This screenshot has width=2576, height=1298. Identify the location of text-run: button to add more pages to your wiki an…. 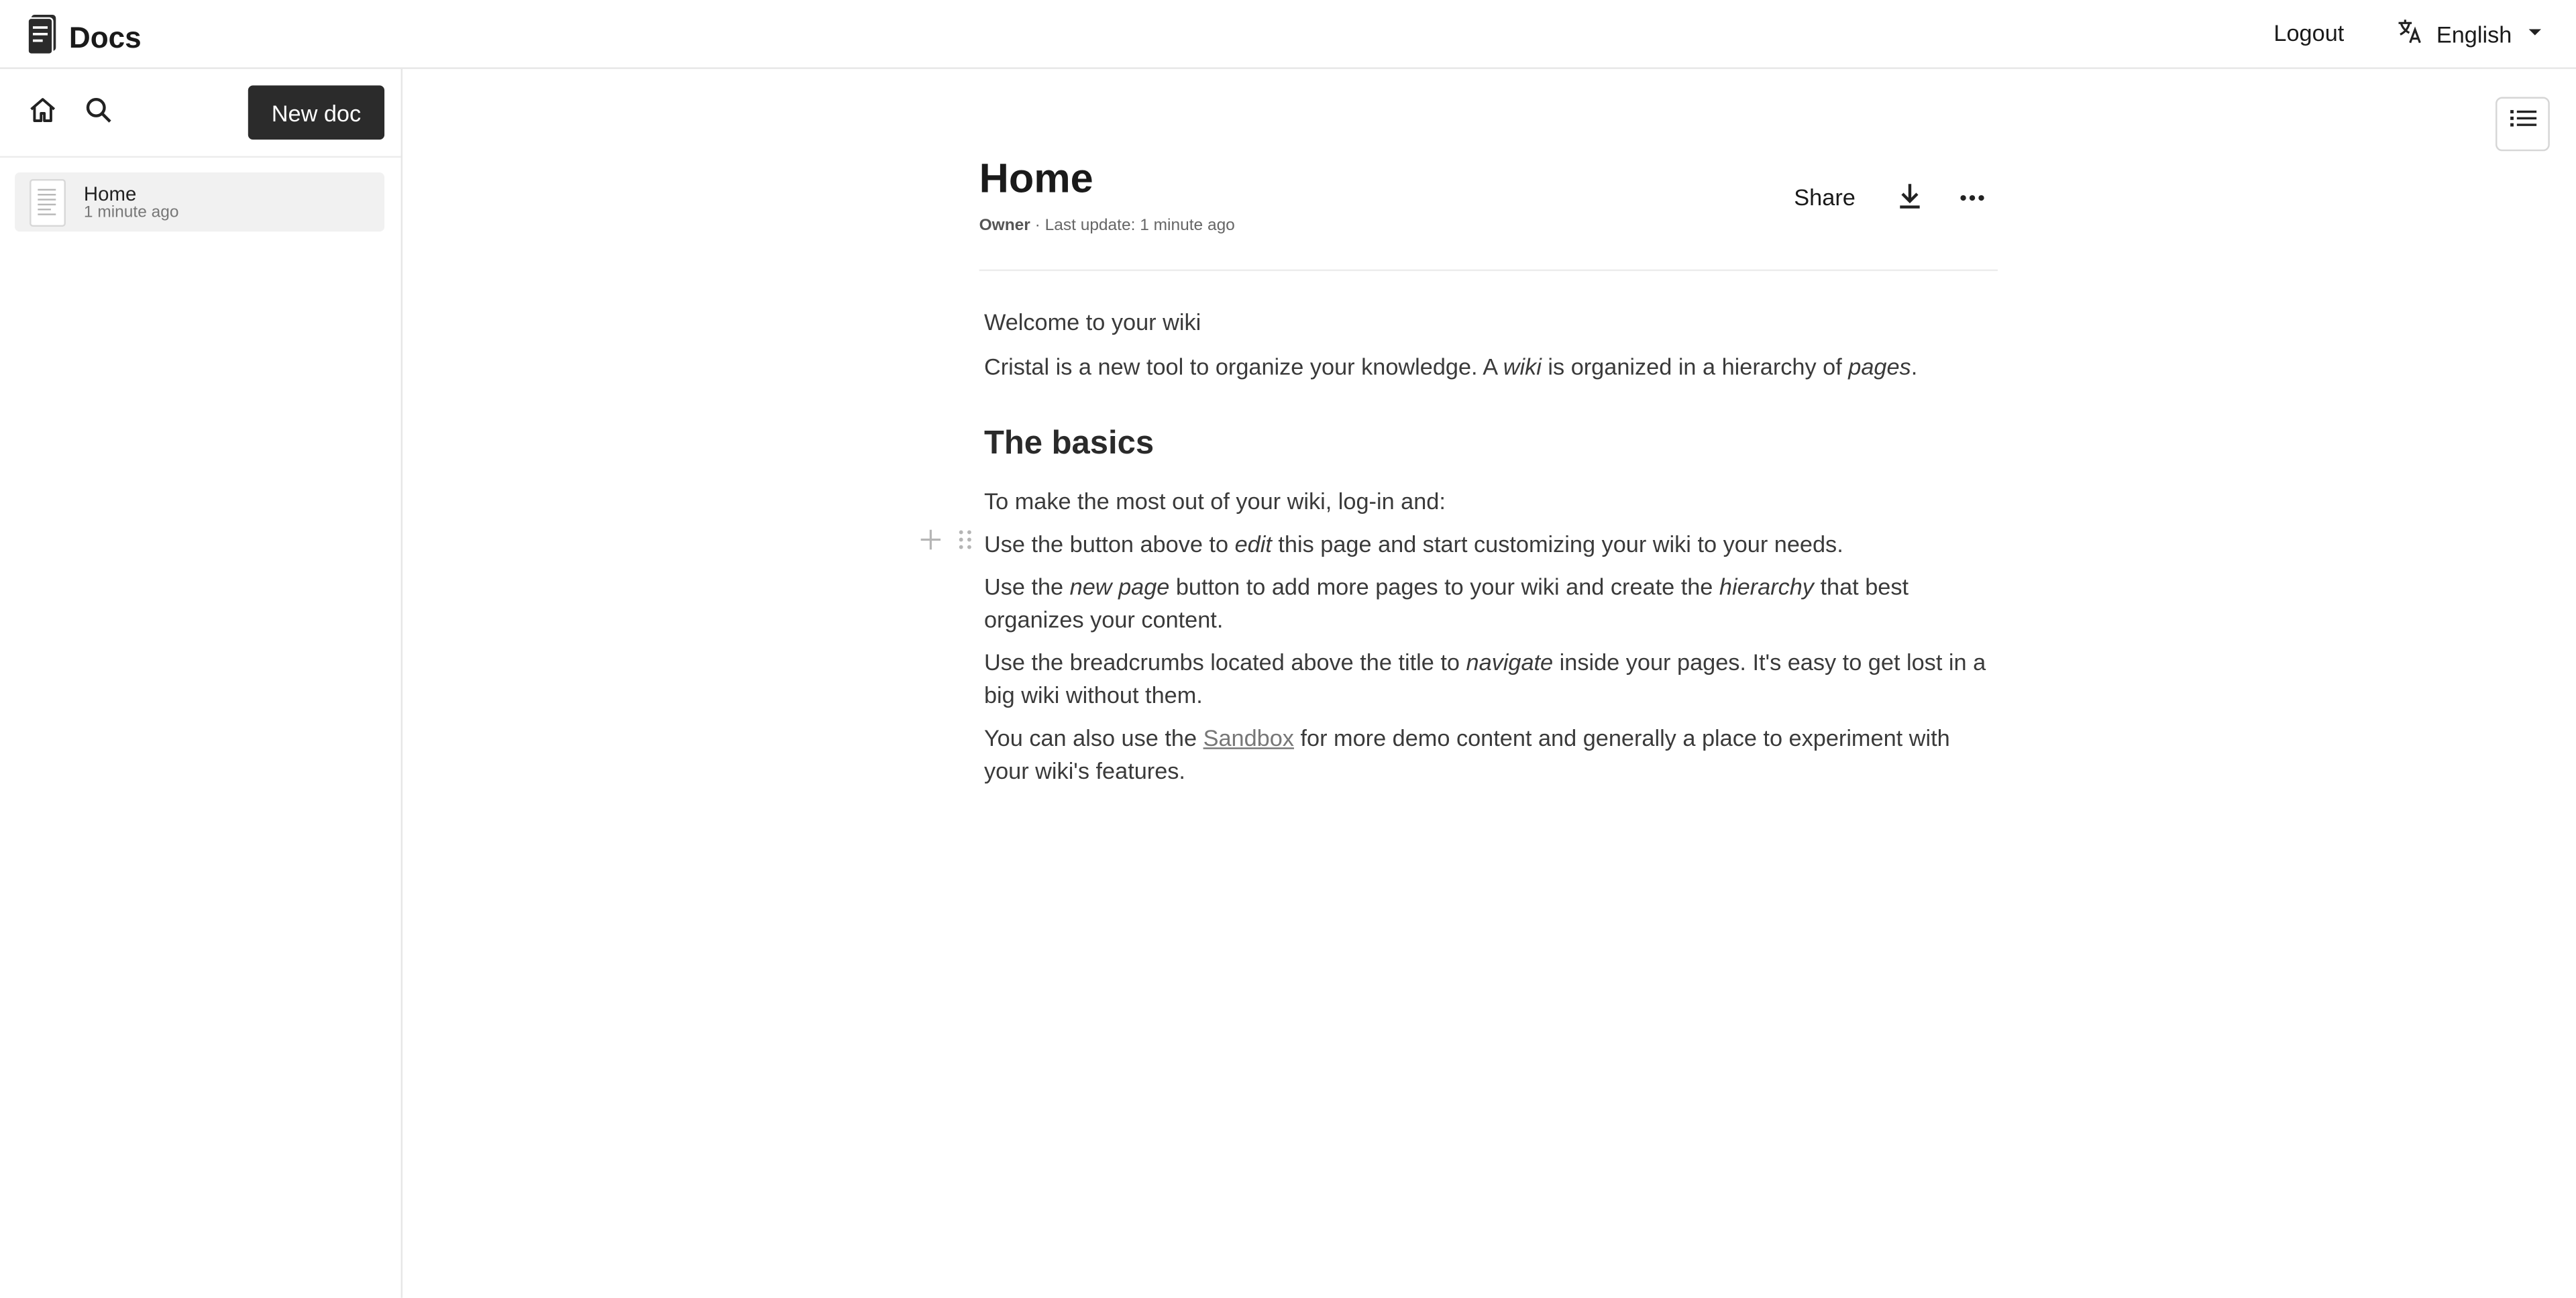
(1444, 586).